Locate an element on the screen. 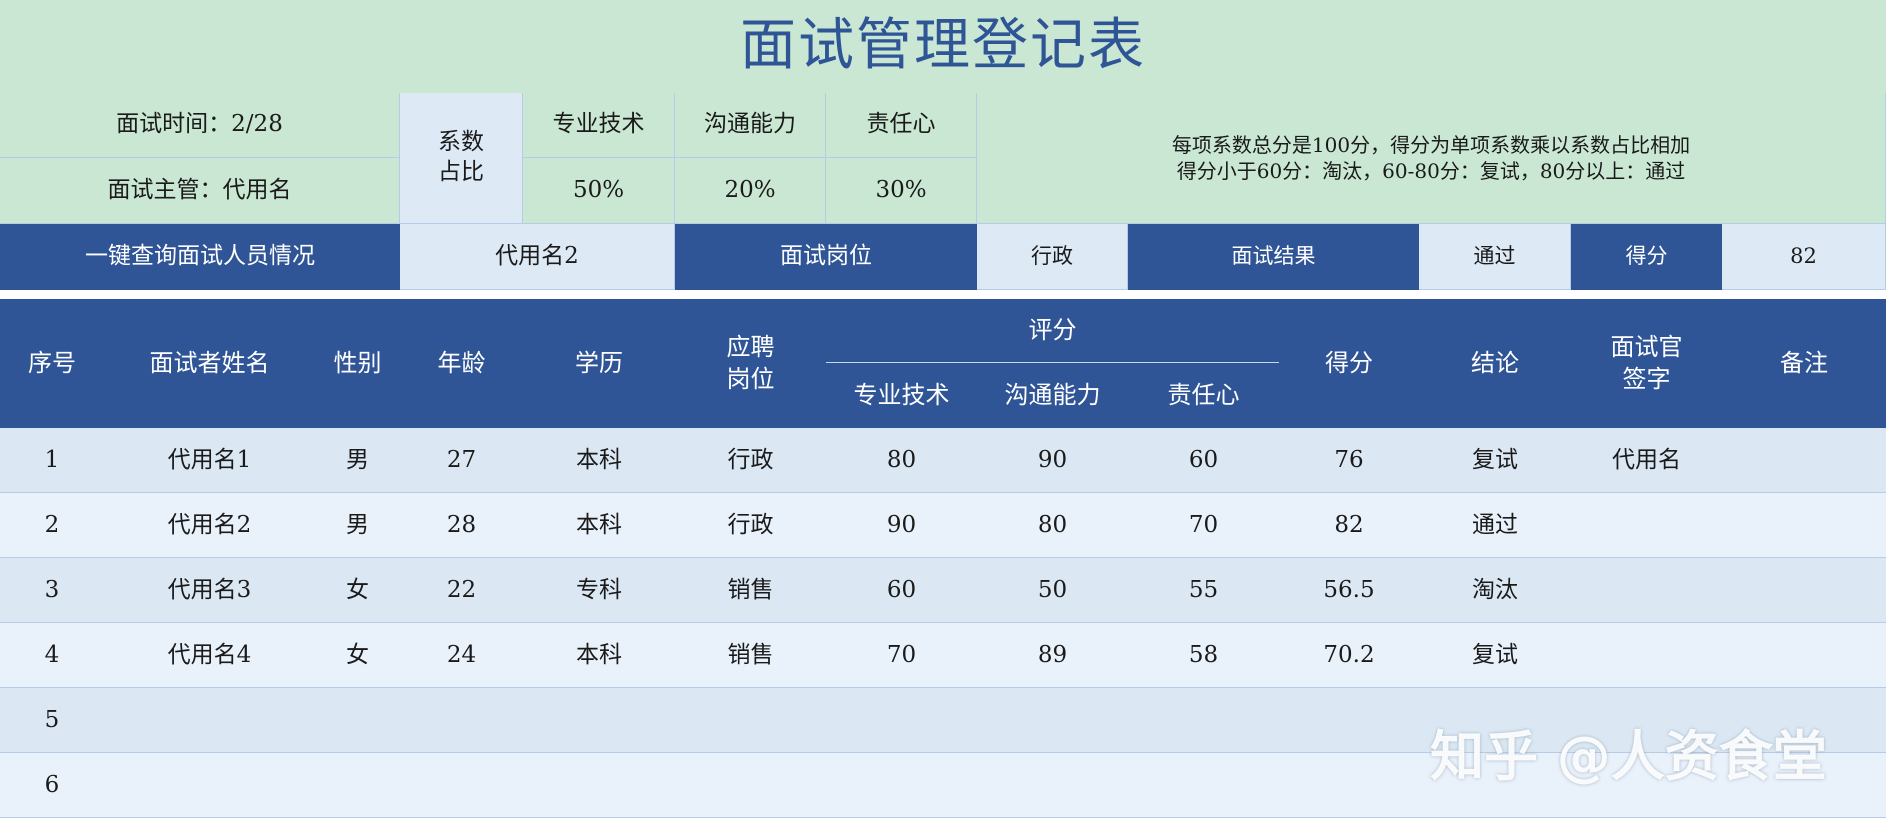  cell-age: 28 is located at coordinates (461, 525).